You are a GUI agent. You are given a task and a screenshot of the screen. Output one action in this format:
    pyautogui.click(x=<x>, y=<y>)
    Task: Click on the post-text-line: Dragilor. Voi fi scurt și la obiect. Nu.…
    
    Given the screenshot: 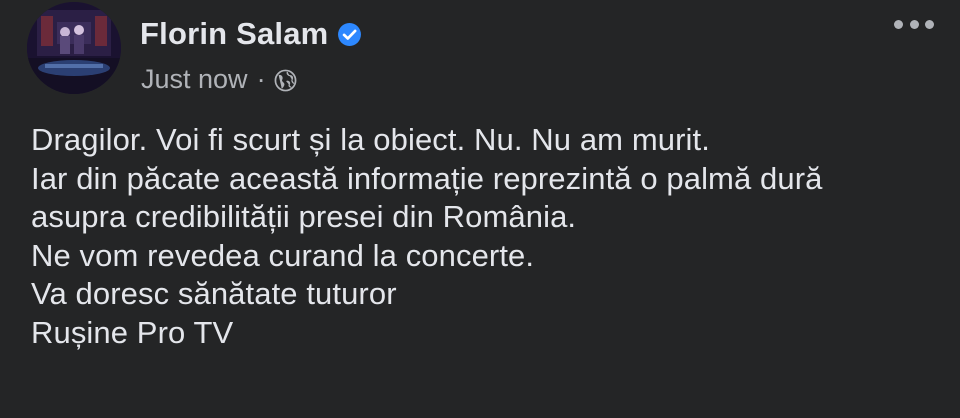 What is the action you would take?
    pyautogui.click(x=370, y=139)
    